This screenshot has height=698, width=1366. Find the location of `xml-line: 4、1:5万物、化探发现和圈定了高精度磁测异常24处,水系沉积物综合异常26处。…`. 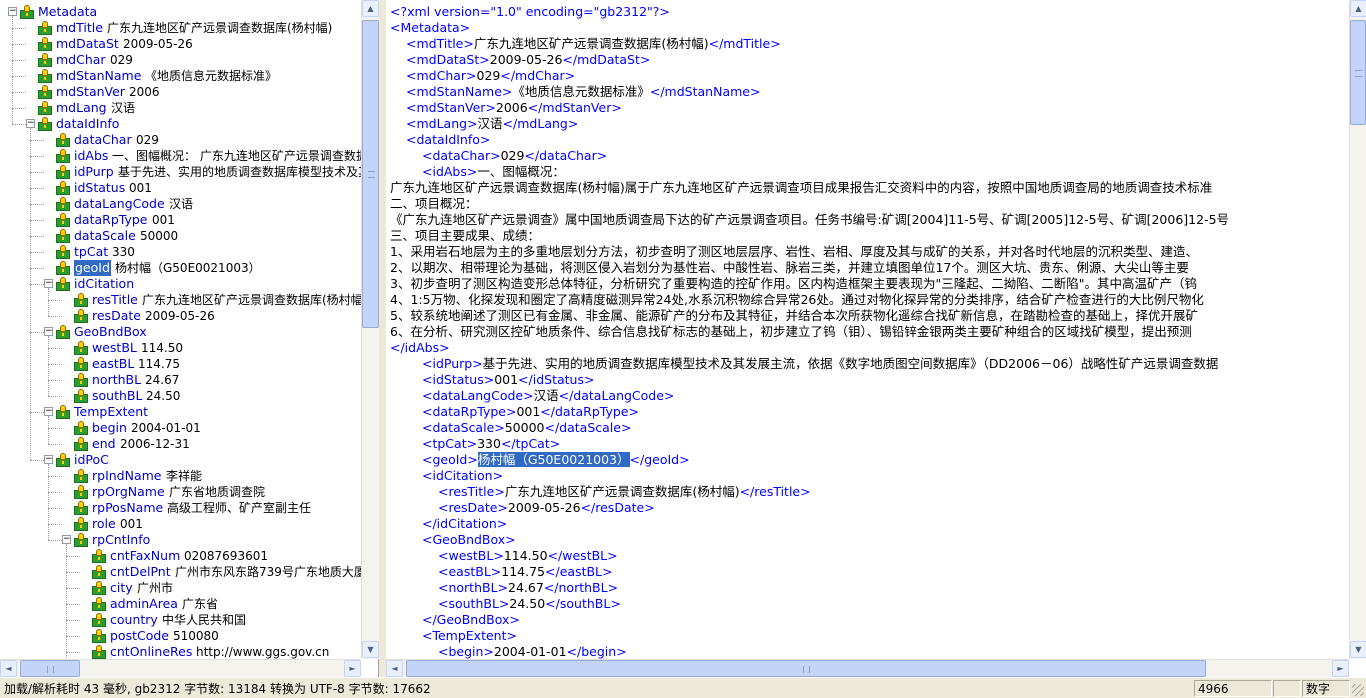

xml-line: 4、1:5万物、化探发现和圈定了高精度磁测异常24处,水系沉积物综合异常26处。… is located at coordinates (797, 300).